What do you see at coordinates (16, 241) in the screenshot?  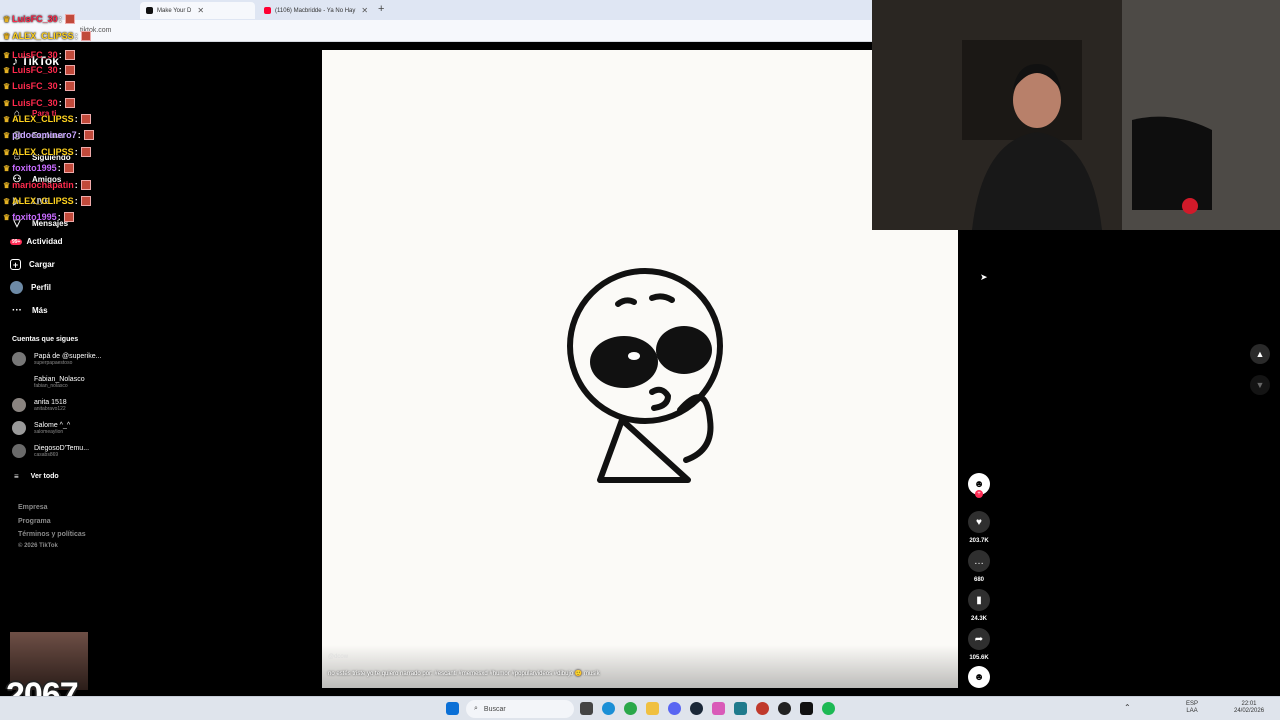 I see `activity-badge: 99+` at bounding box center [16, 241].